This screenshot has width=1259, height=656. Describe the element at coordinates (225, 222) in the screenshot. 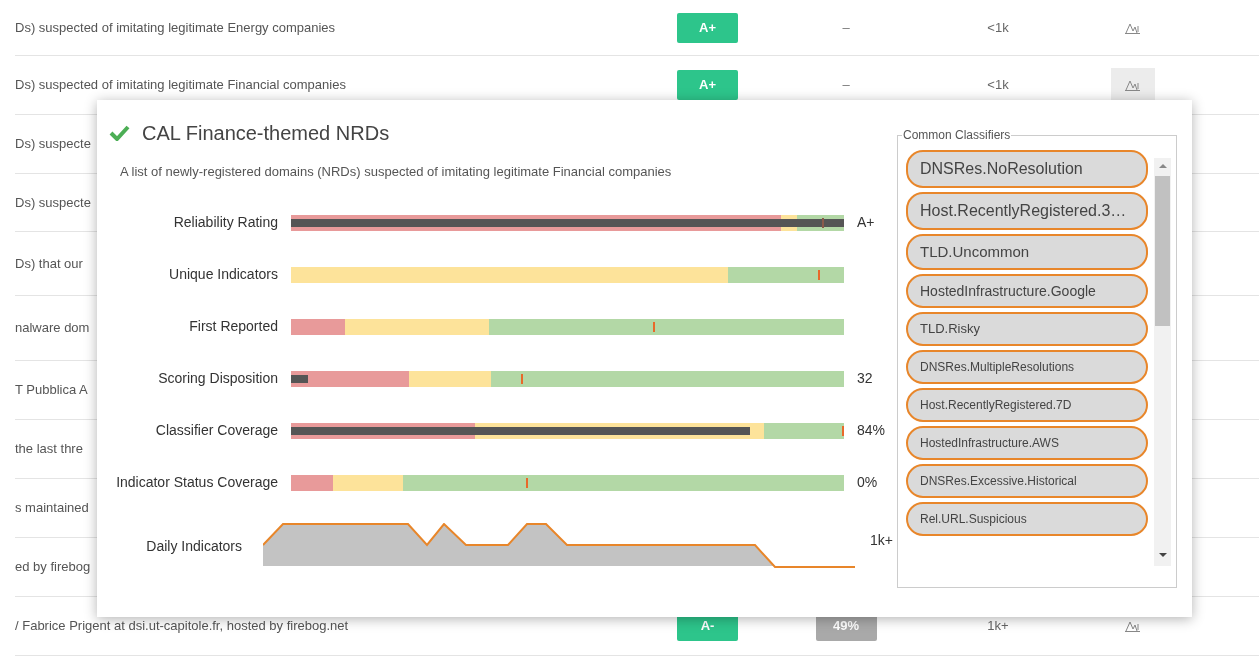

I see `metric-label: Reliability Rating` at that location.